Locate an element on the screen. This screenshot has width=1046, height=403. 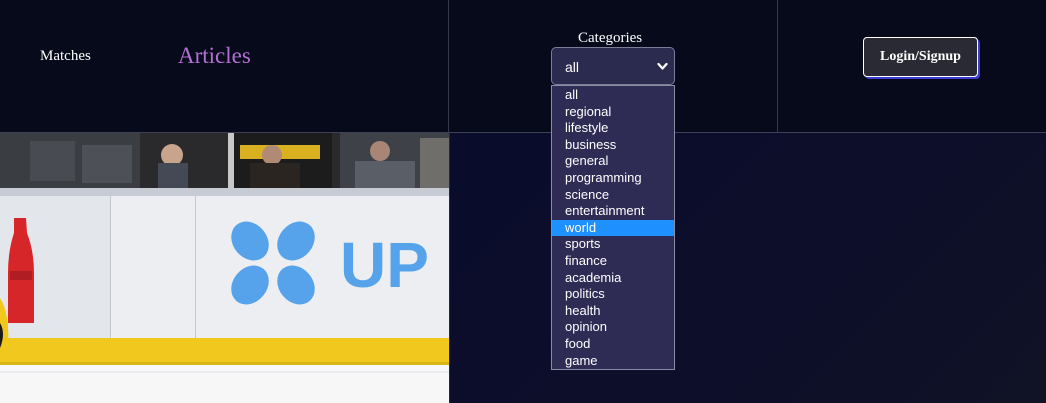
categories-select: all is located at coordinates (613, 66).